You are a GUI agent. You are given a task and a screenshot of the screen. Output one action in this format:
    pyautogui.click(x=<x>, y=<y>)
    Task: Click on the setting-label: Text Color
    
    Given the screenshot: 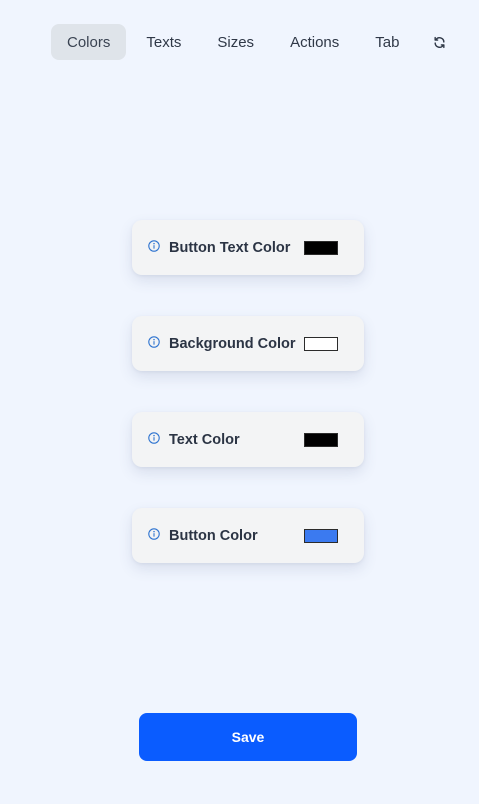 What is the action you would take?
    pyautogui.click(x=204, y=439)
    